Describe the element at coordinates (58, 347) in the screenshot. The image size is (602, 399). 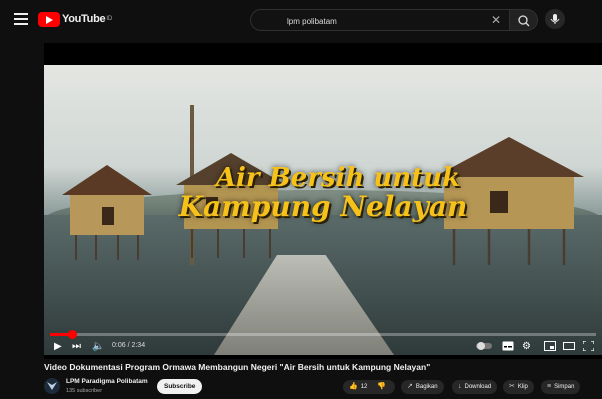
I see `play-icon: ▶` at that location.